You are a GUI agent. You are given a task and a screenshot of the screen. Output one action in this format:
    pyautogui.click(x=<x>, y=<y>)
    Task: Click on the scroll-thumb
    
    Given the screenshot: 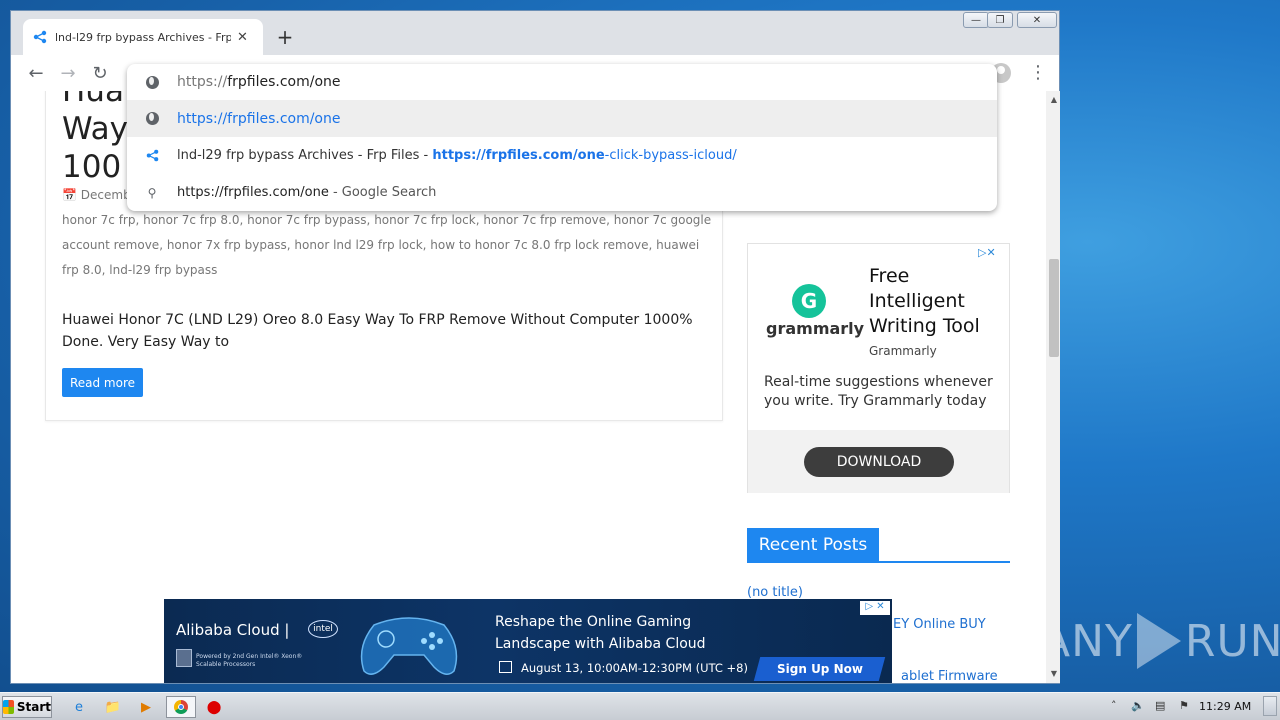 What is the action you would take?
    pyautogui.click(x=1054, y=308)
    